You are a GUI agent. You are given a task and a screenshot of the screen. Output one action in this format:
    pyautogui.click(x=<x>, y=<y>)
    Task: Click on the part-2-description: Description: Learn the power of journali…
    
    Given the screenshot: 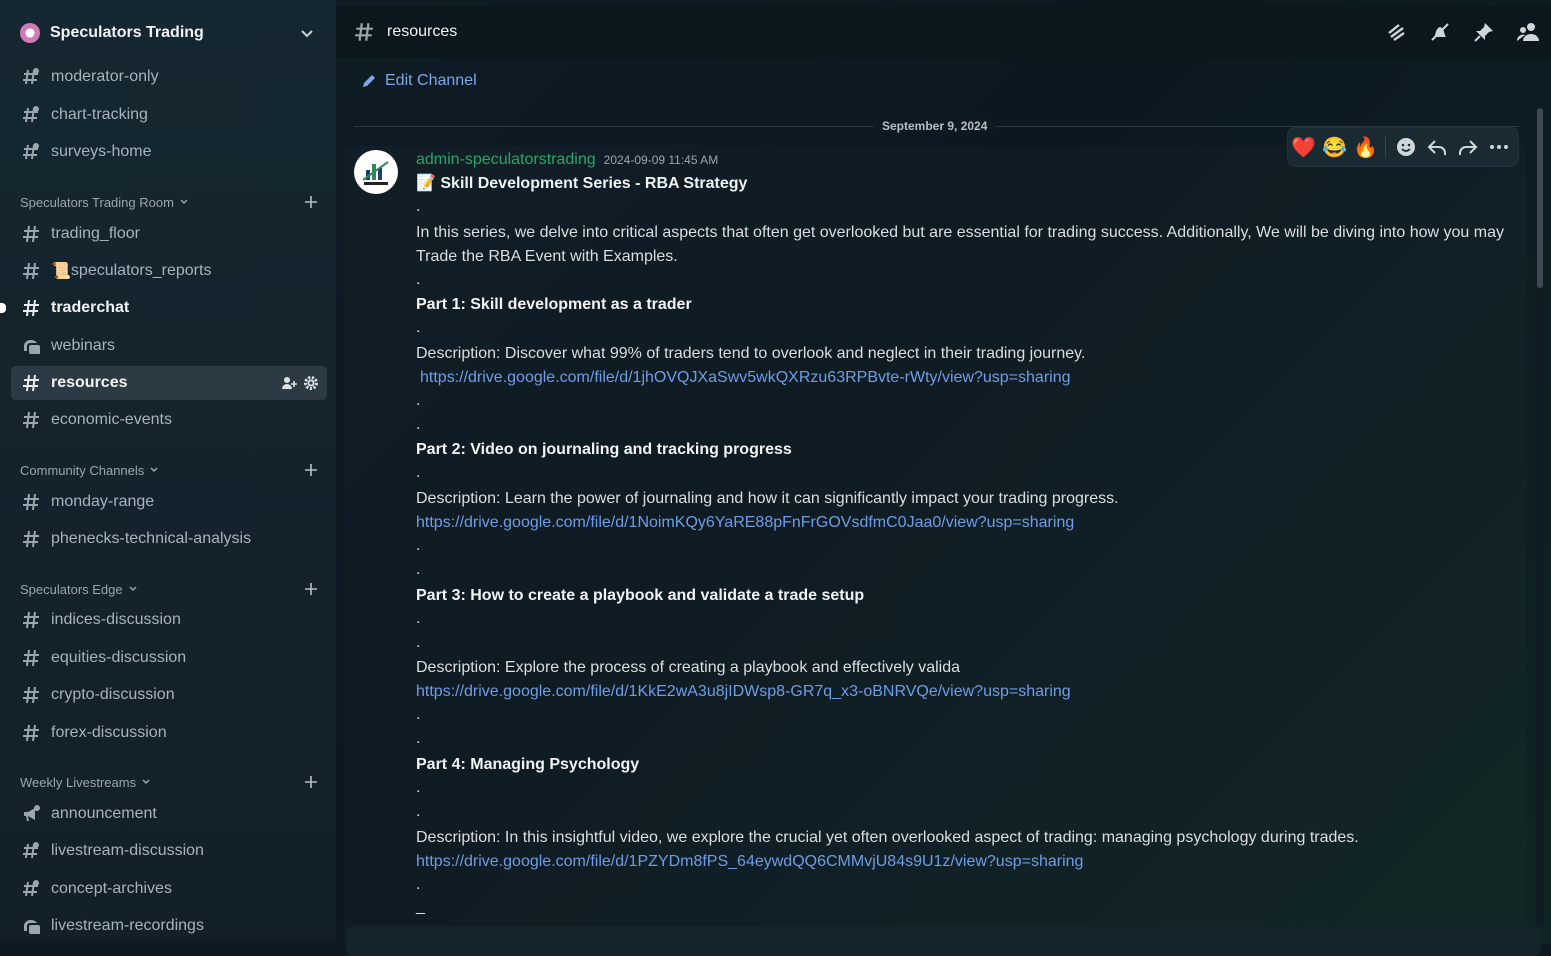 What is the action you would take?
    pyautogui.click(x=767, y=498)
    